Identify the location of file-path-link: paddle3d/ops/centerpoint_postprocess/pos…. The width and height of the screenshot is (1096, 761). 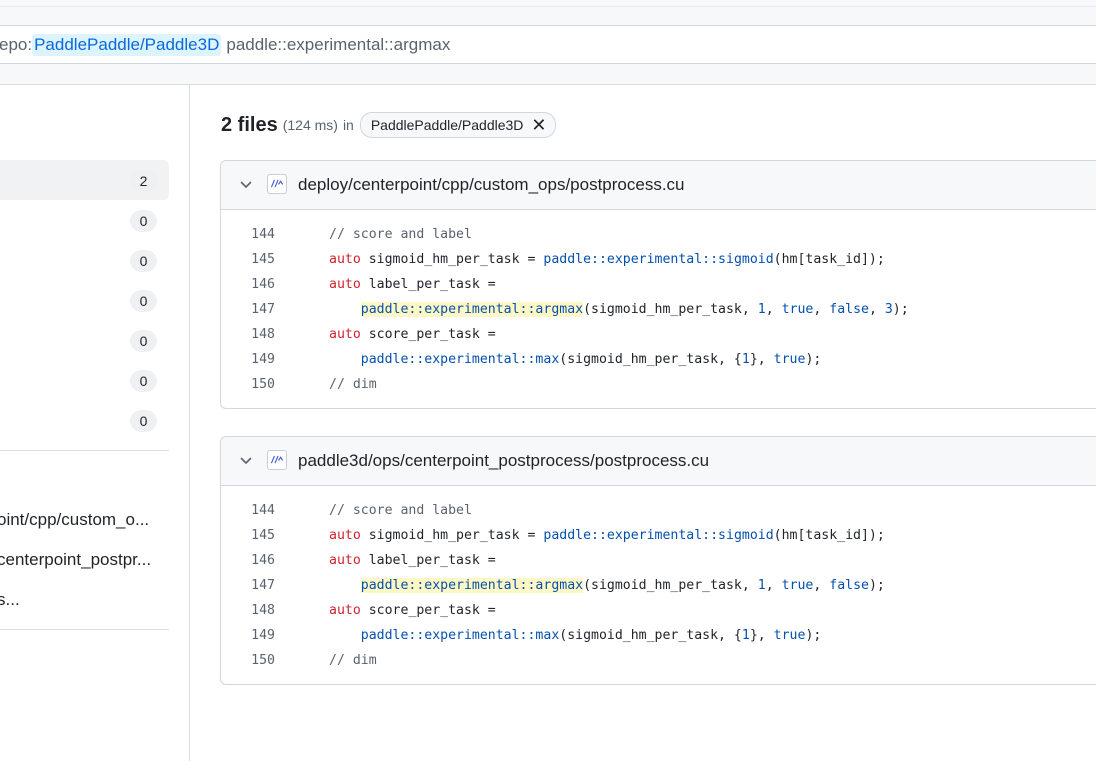
(503, 461).